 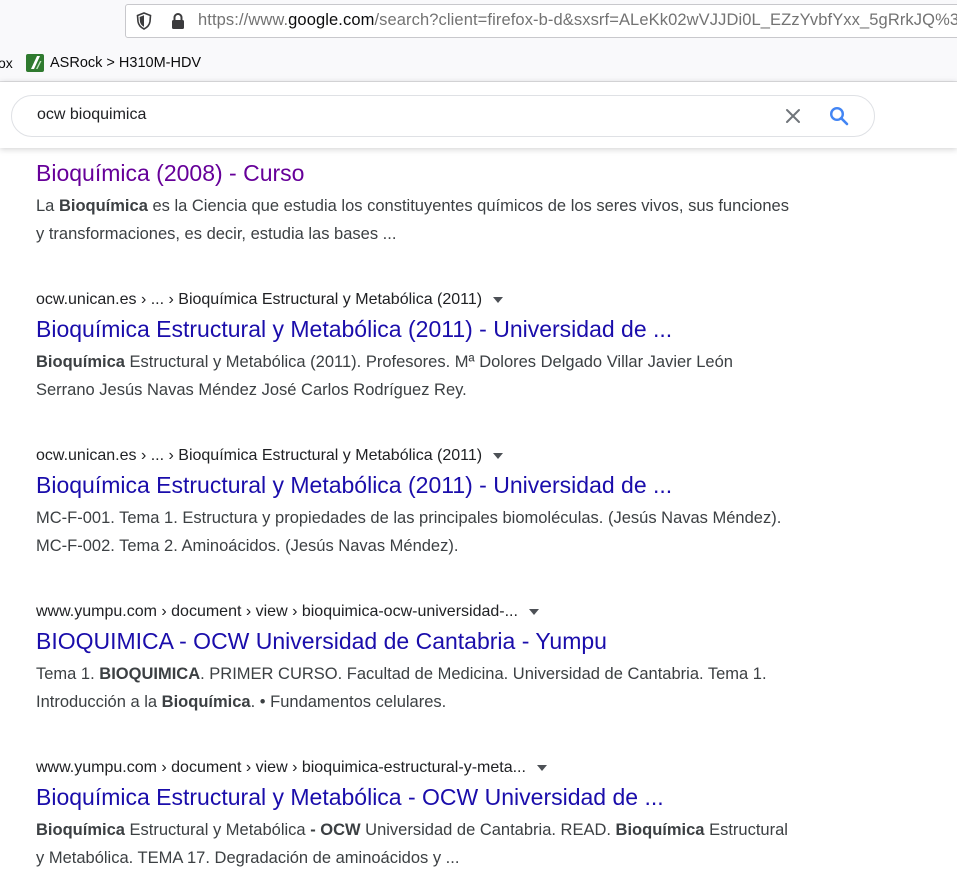 What do you see at coordinates (443, 116) in the screenshot?
I see `search-box: ocw bioquimica` at bounding box center [443, 116].